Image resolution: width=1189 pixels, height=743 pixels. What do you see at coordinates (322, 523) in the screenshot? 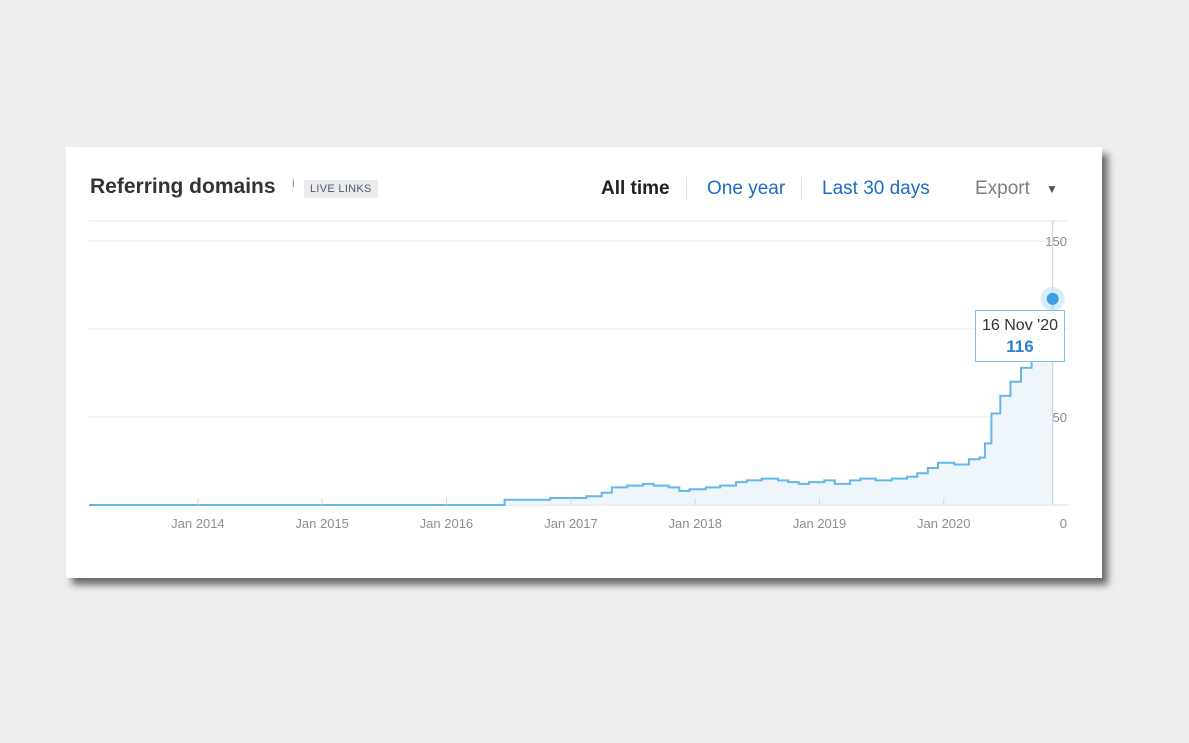
I see `x-tick-label: Jan 2015` at bounding box center [322, 523].